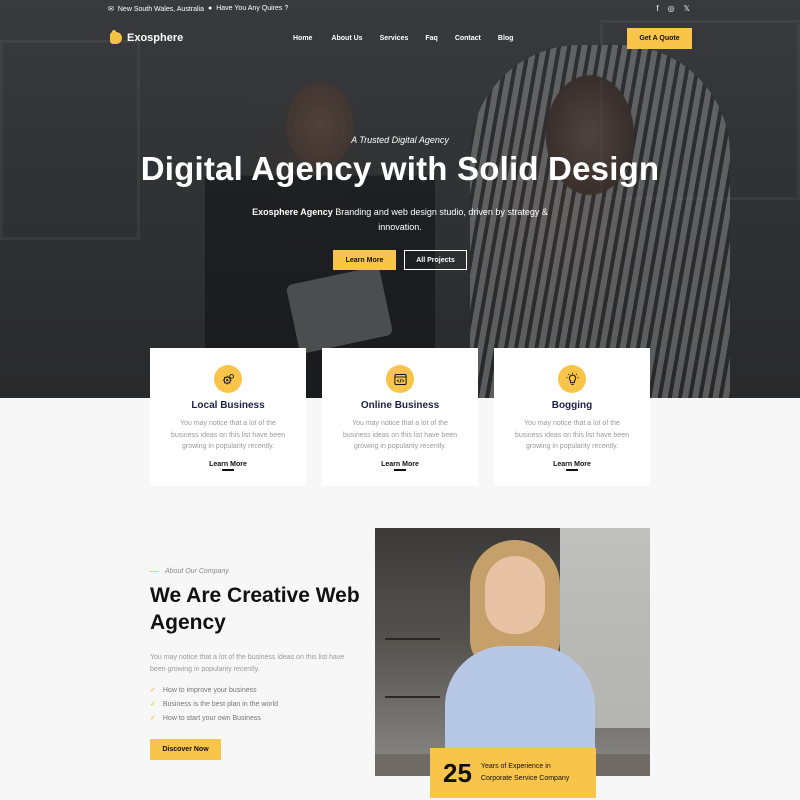  I want to click on instagram-icon: ◎, so click(671, 8).